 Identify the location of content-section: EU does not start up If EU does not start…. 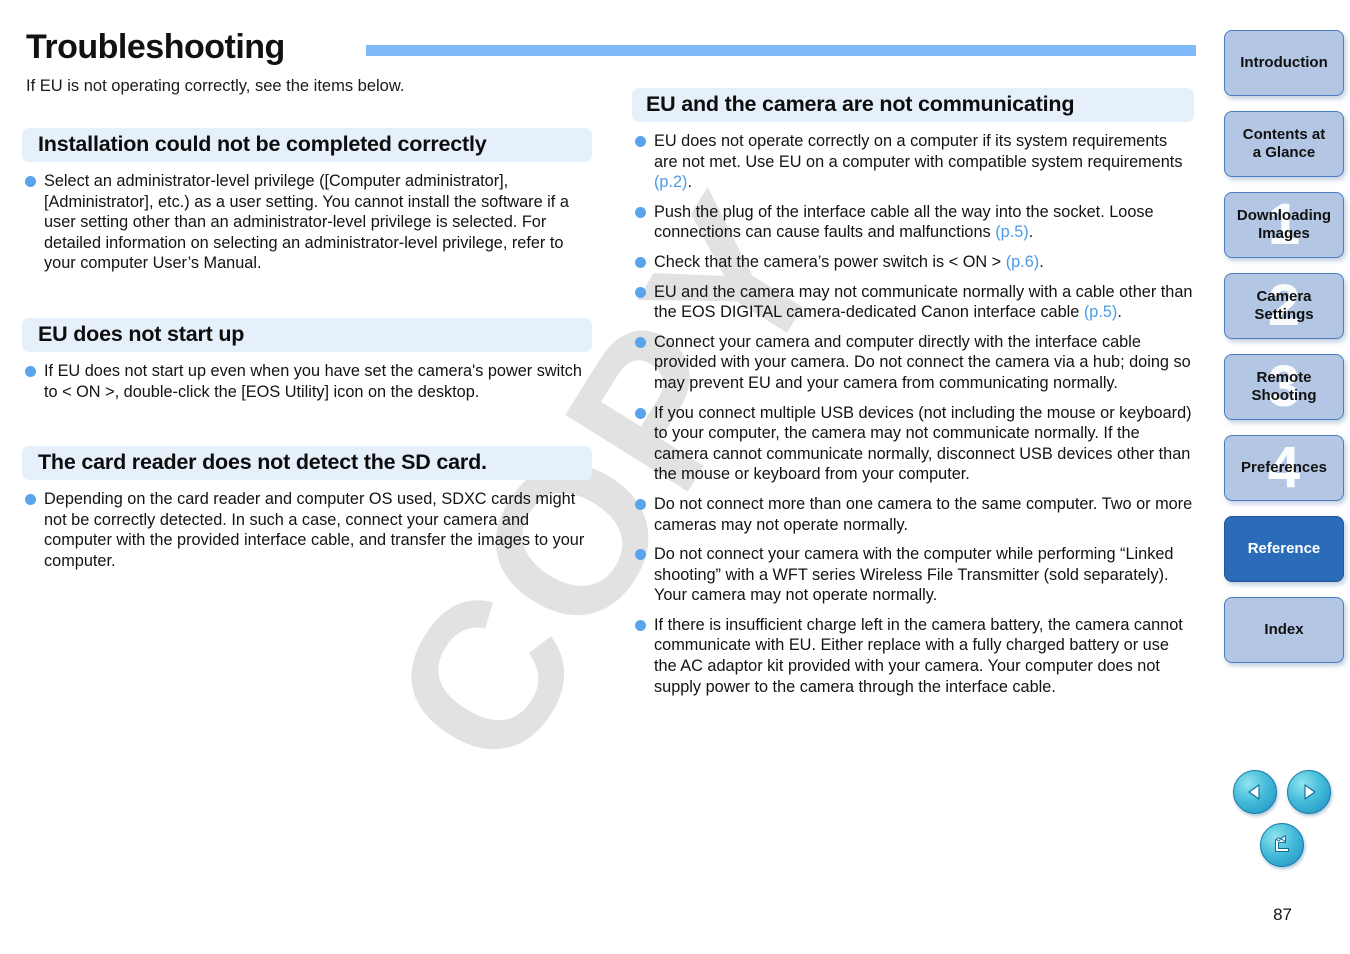
(307, 359).